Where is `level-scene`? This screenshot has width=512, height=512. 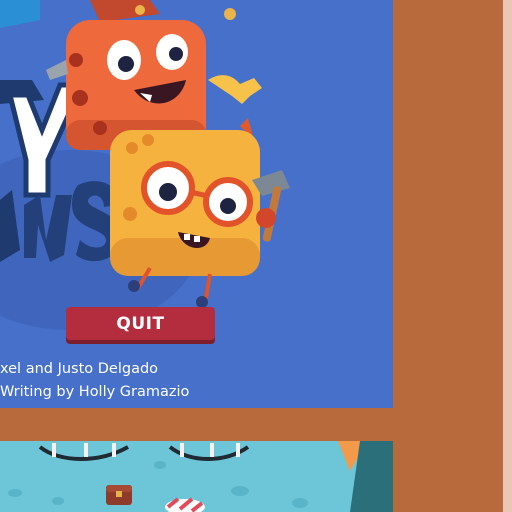
level-scene is located at coordinates (196, 476).